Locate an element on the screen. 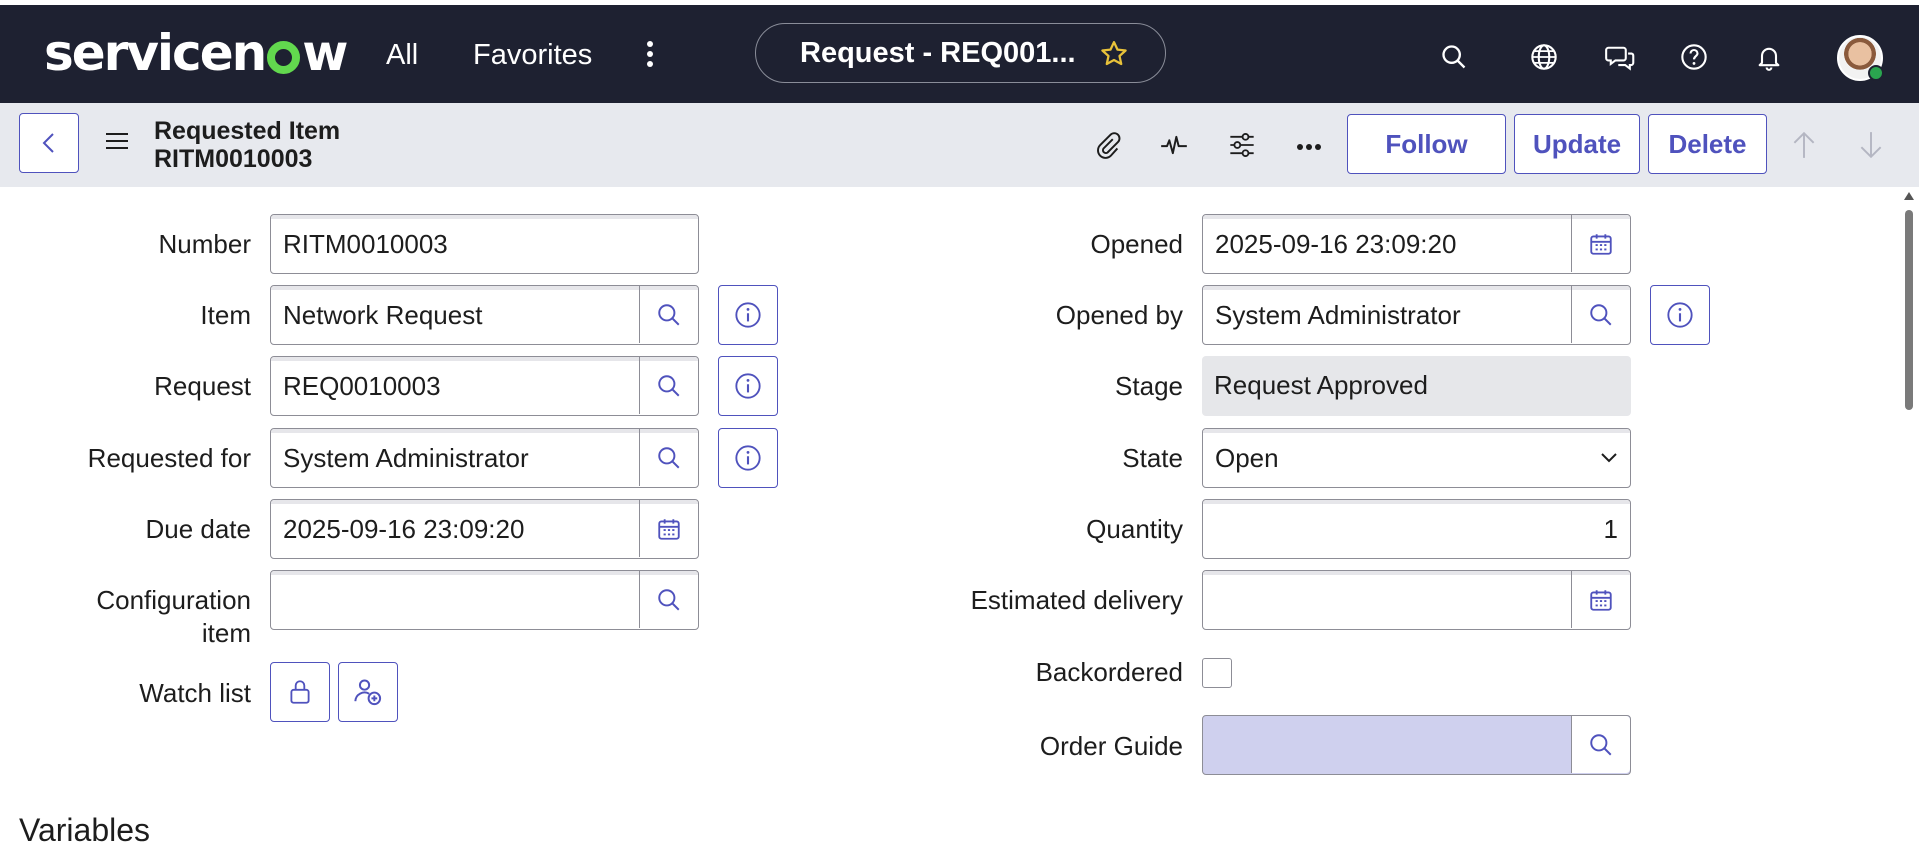 The image size is (1919, 849). record-type: Requested Item is located at coordinates (247, 131).